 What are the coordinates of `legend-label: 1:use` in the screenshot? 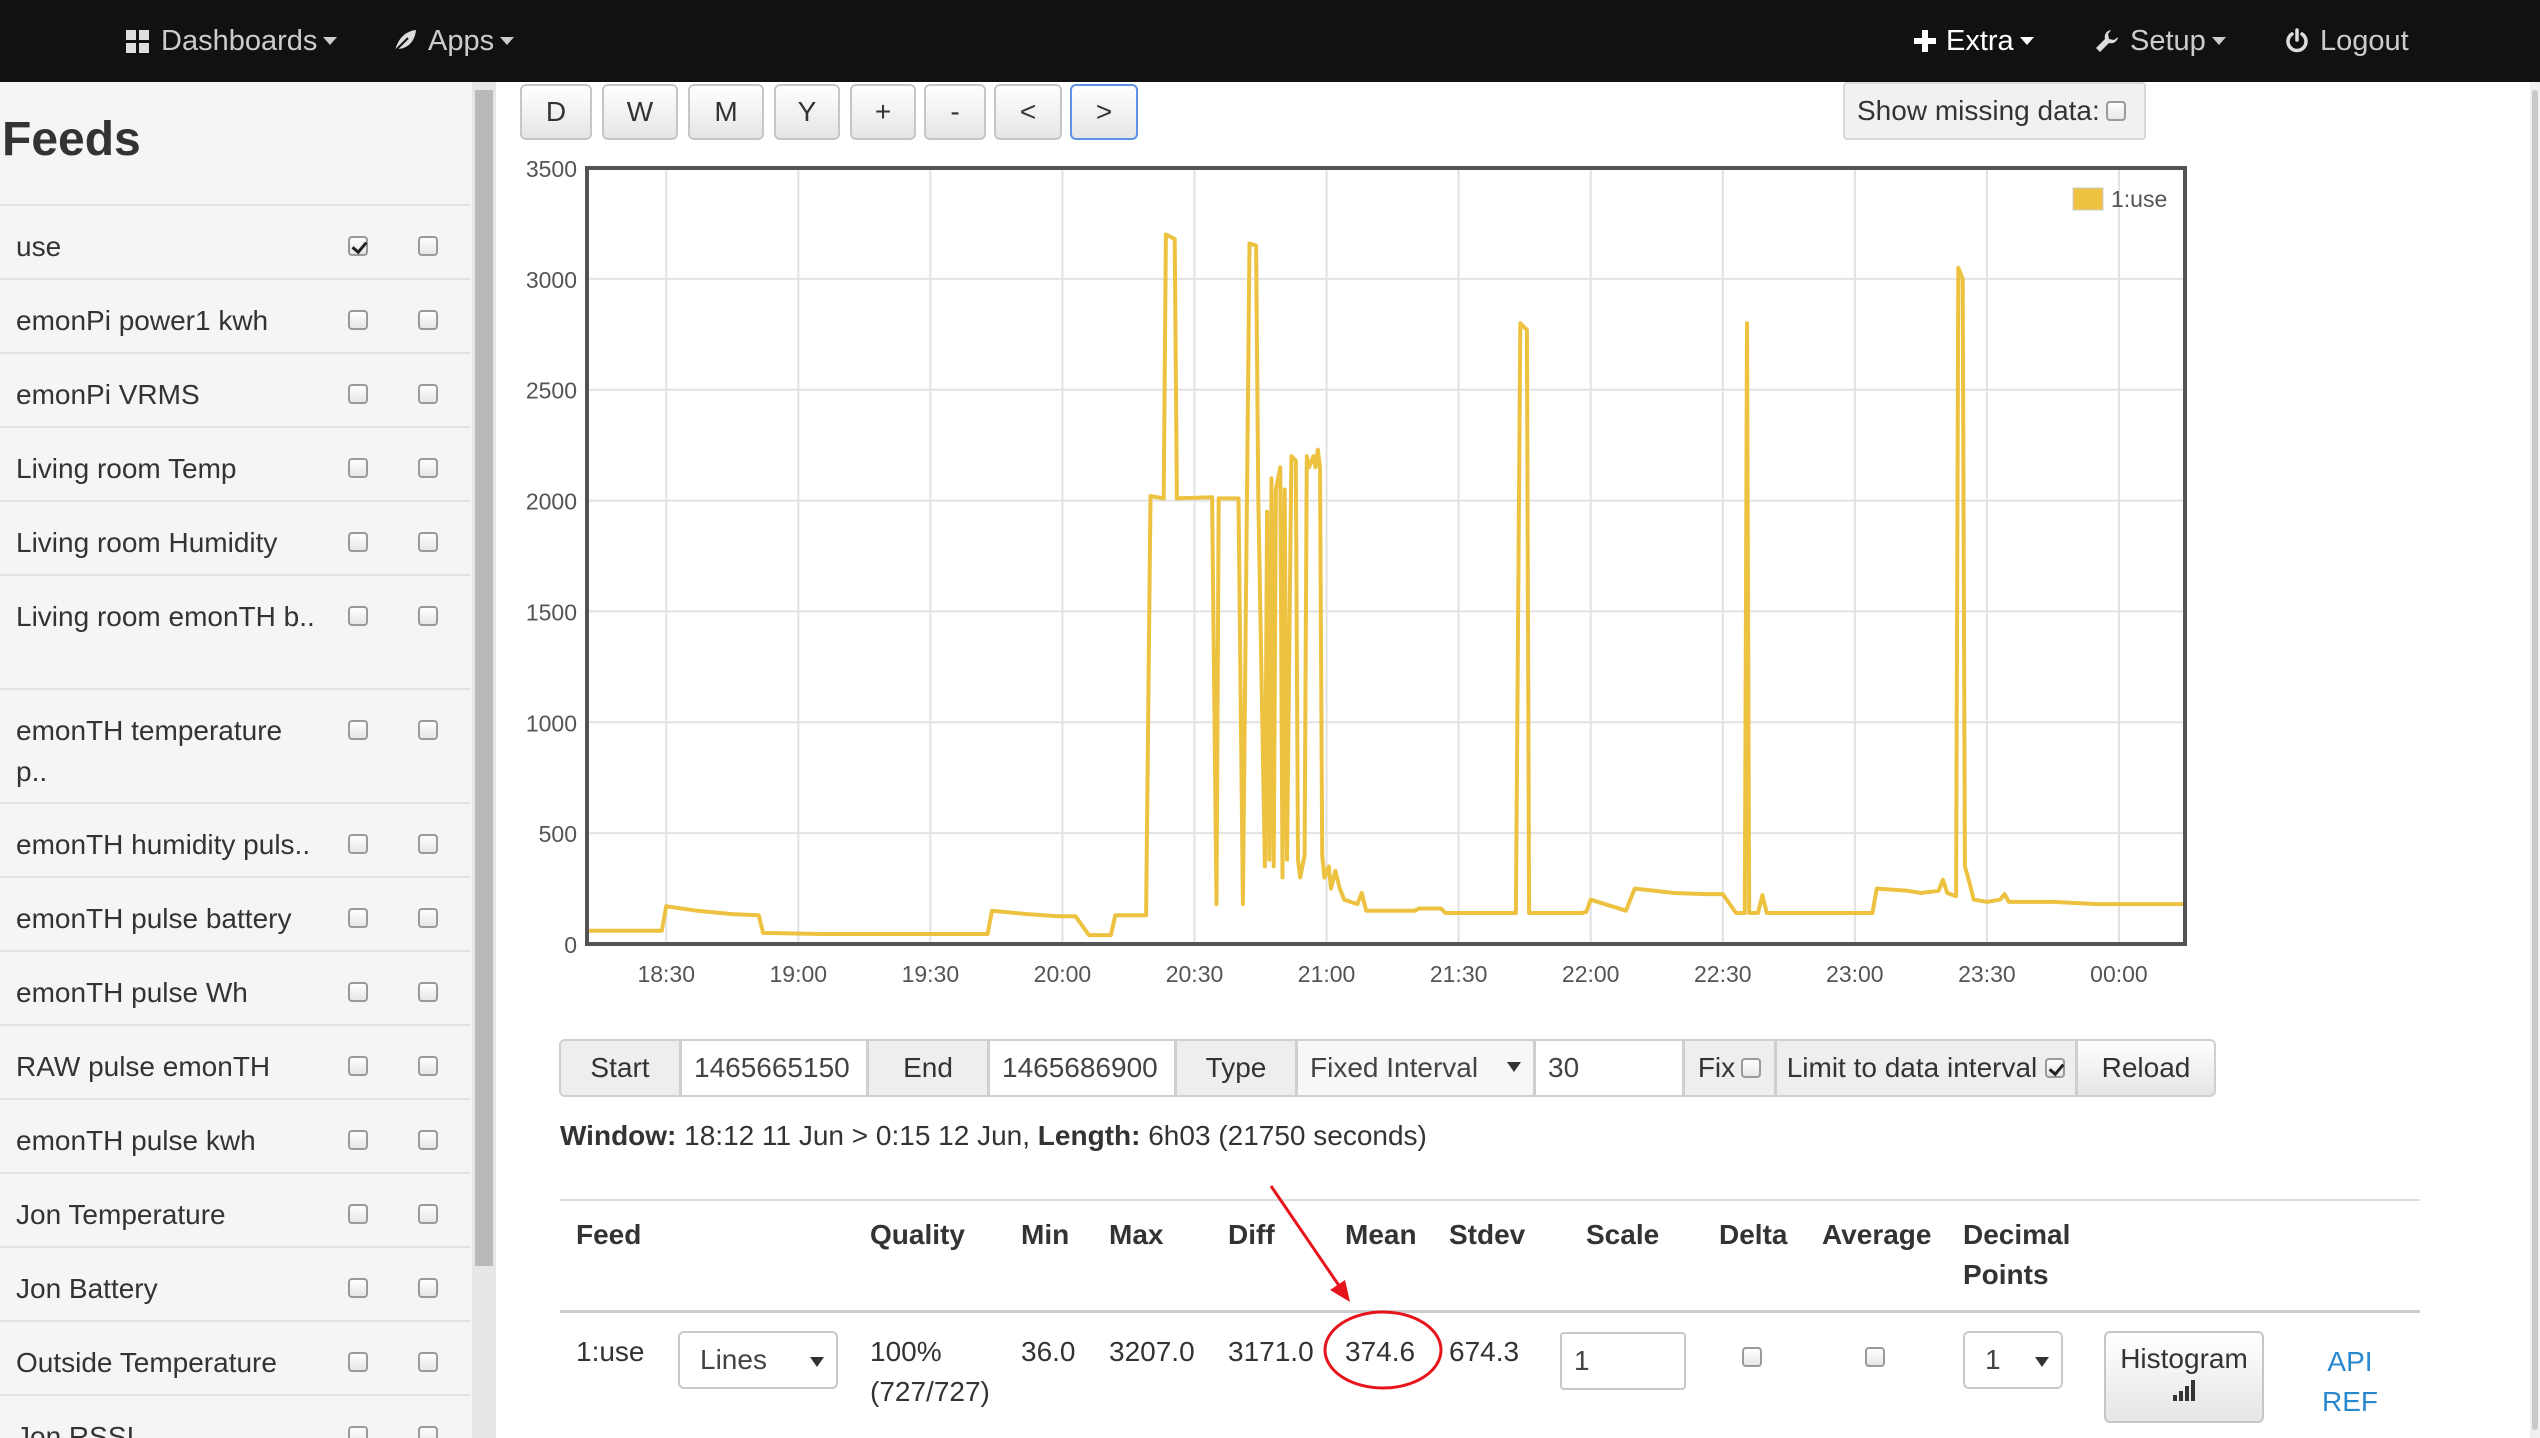 It's located at (2139, 199).